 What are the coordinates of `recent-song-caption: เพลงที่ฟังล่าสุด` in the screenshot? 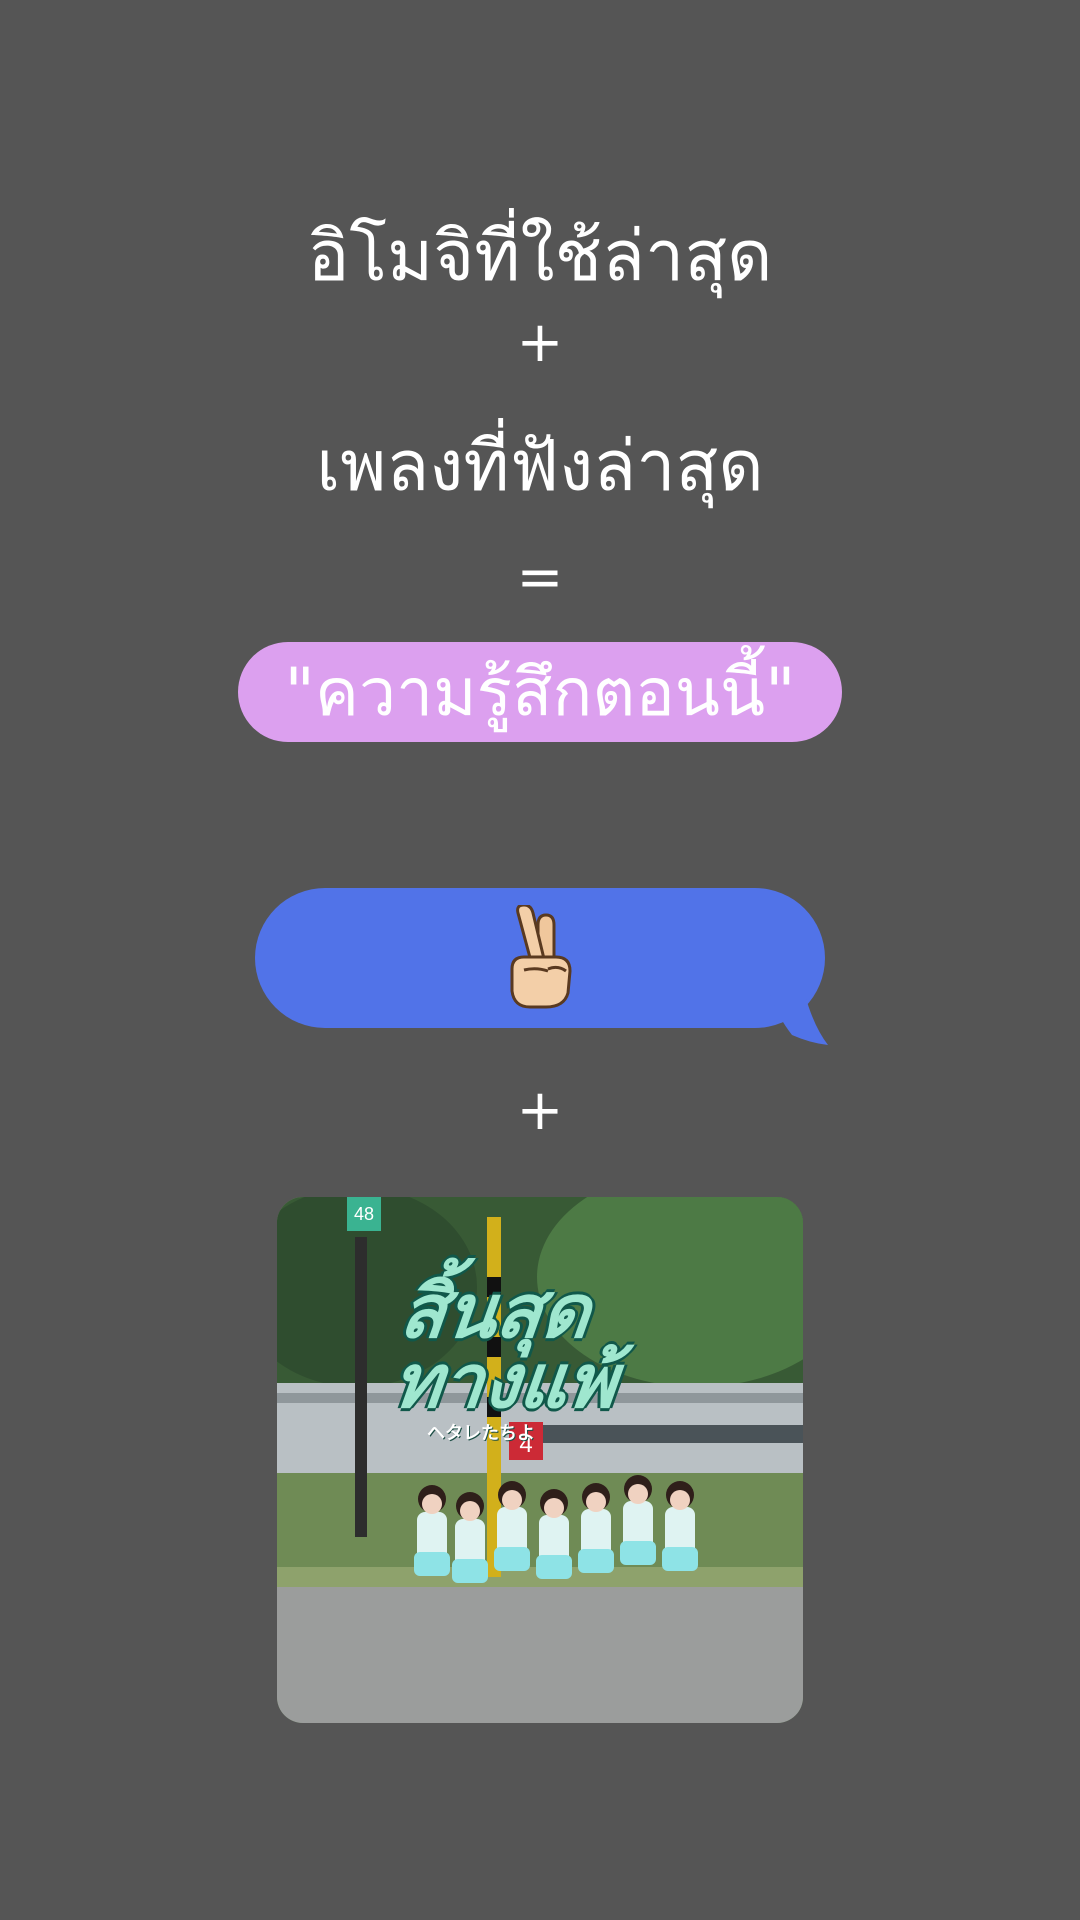 It's located at (540, 466).